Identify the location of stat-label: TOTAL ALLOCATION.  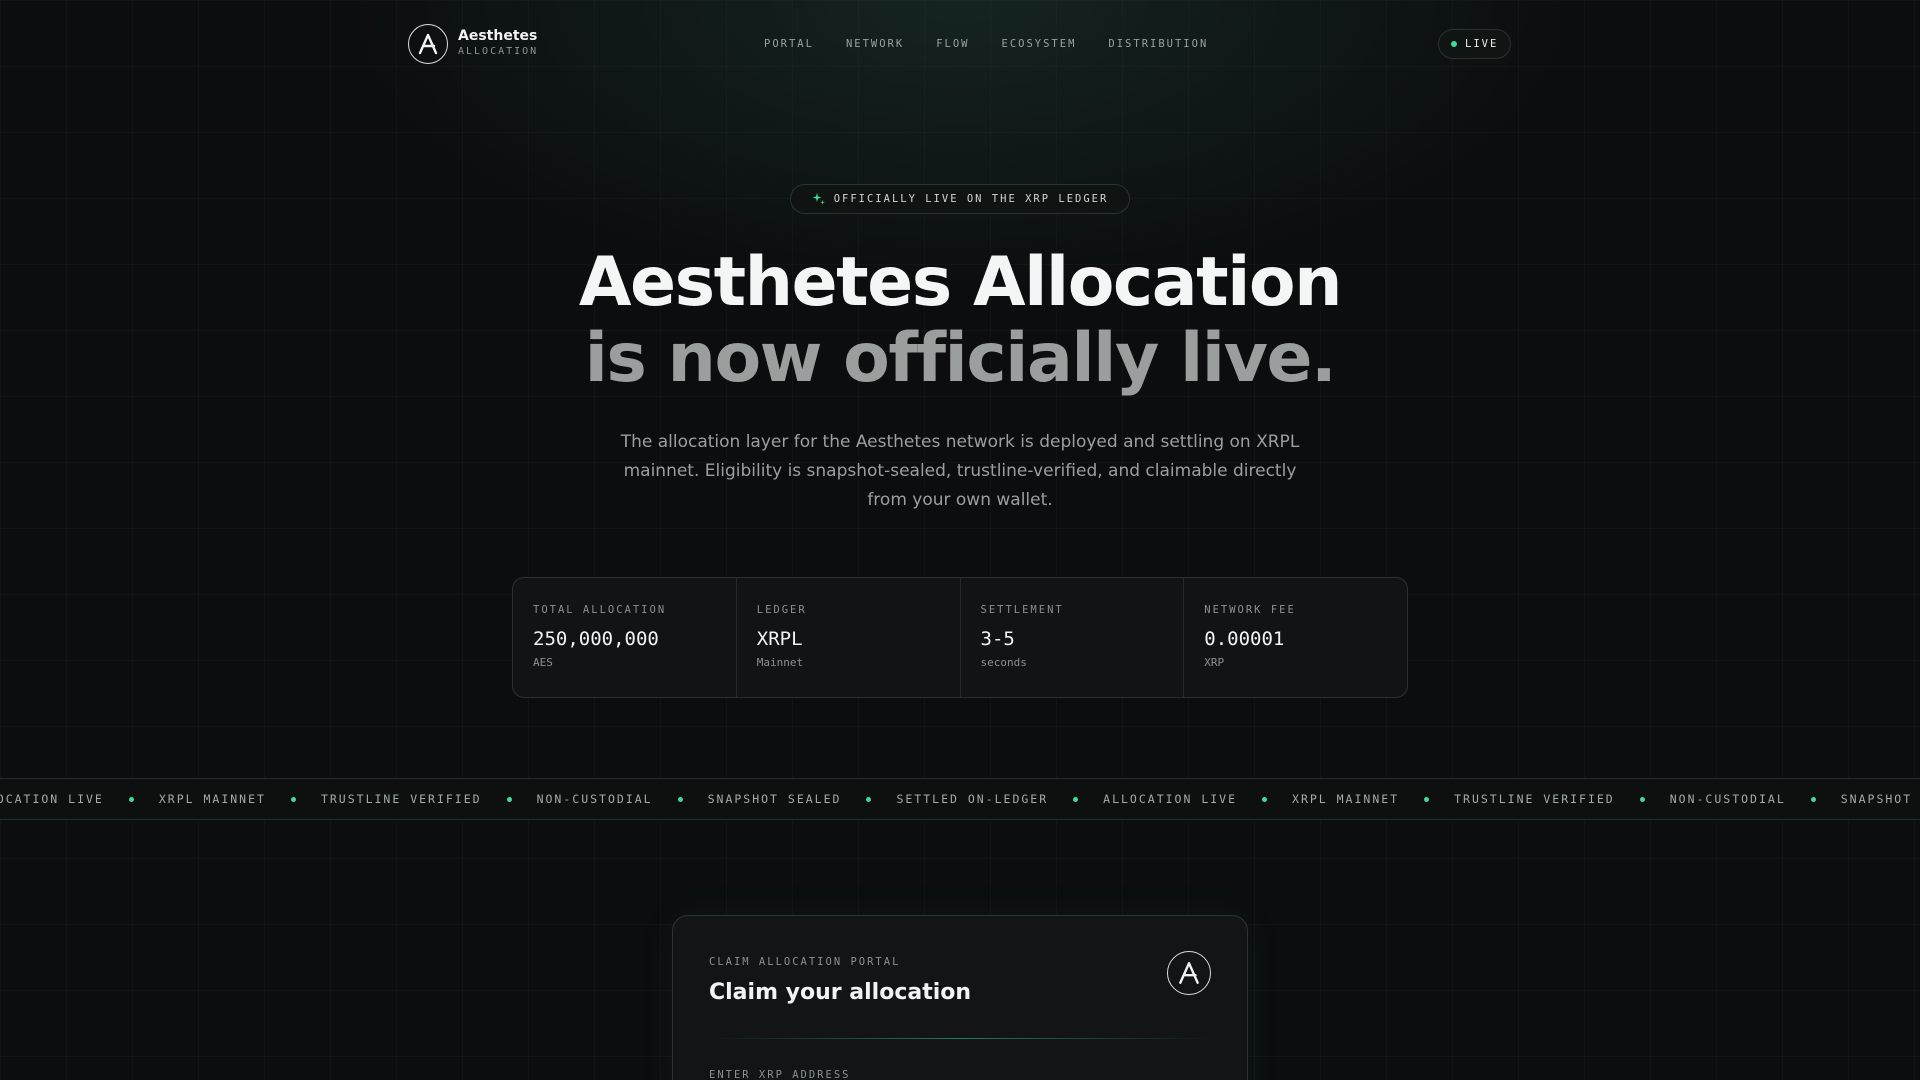
(600, 610).